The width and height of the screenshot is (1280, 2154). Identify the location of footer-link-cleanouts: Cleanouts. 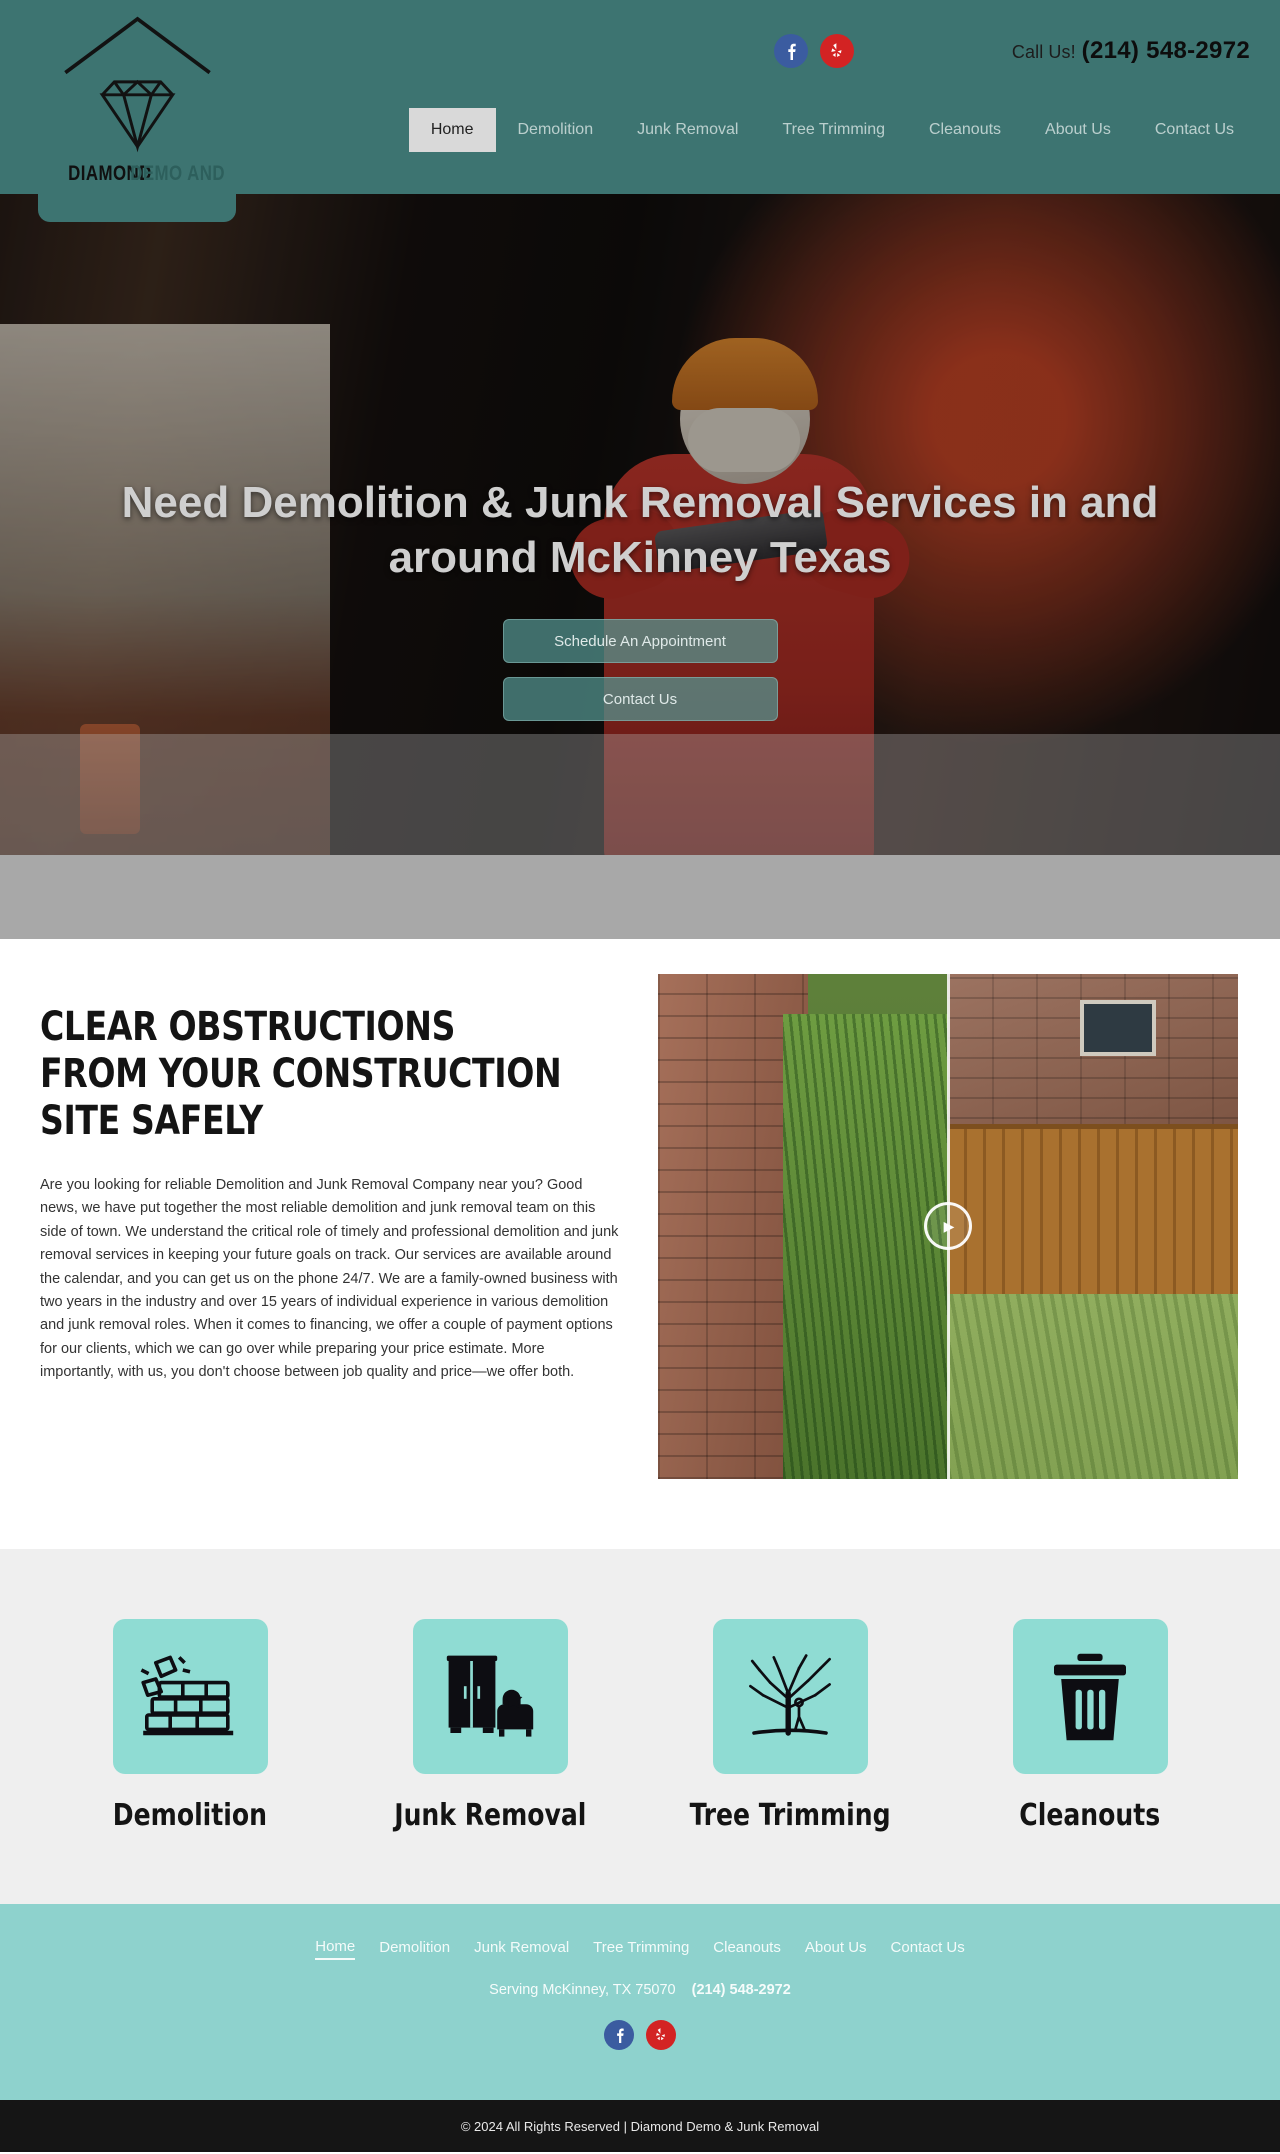
(747, 1949).